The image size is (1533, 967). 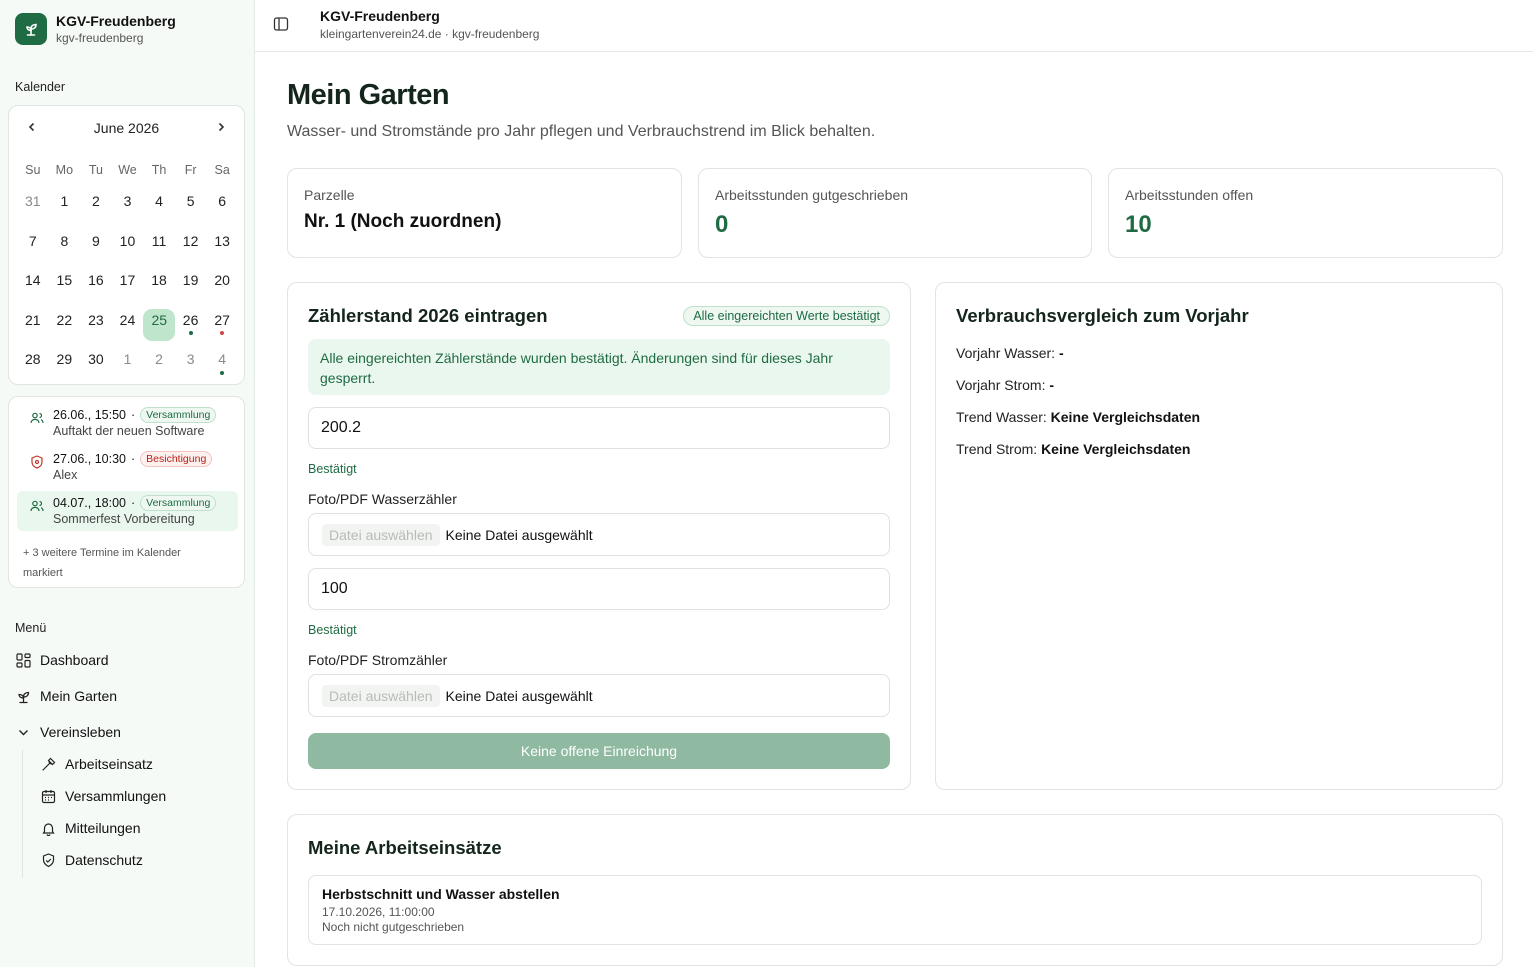 What do you see at coordinates (599, 695) in the screenshot?
I see `power-file-input: Datei auswählen Keine Datei ausgewählt` at bounding box center [599, 695].